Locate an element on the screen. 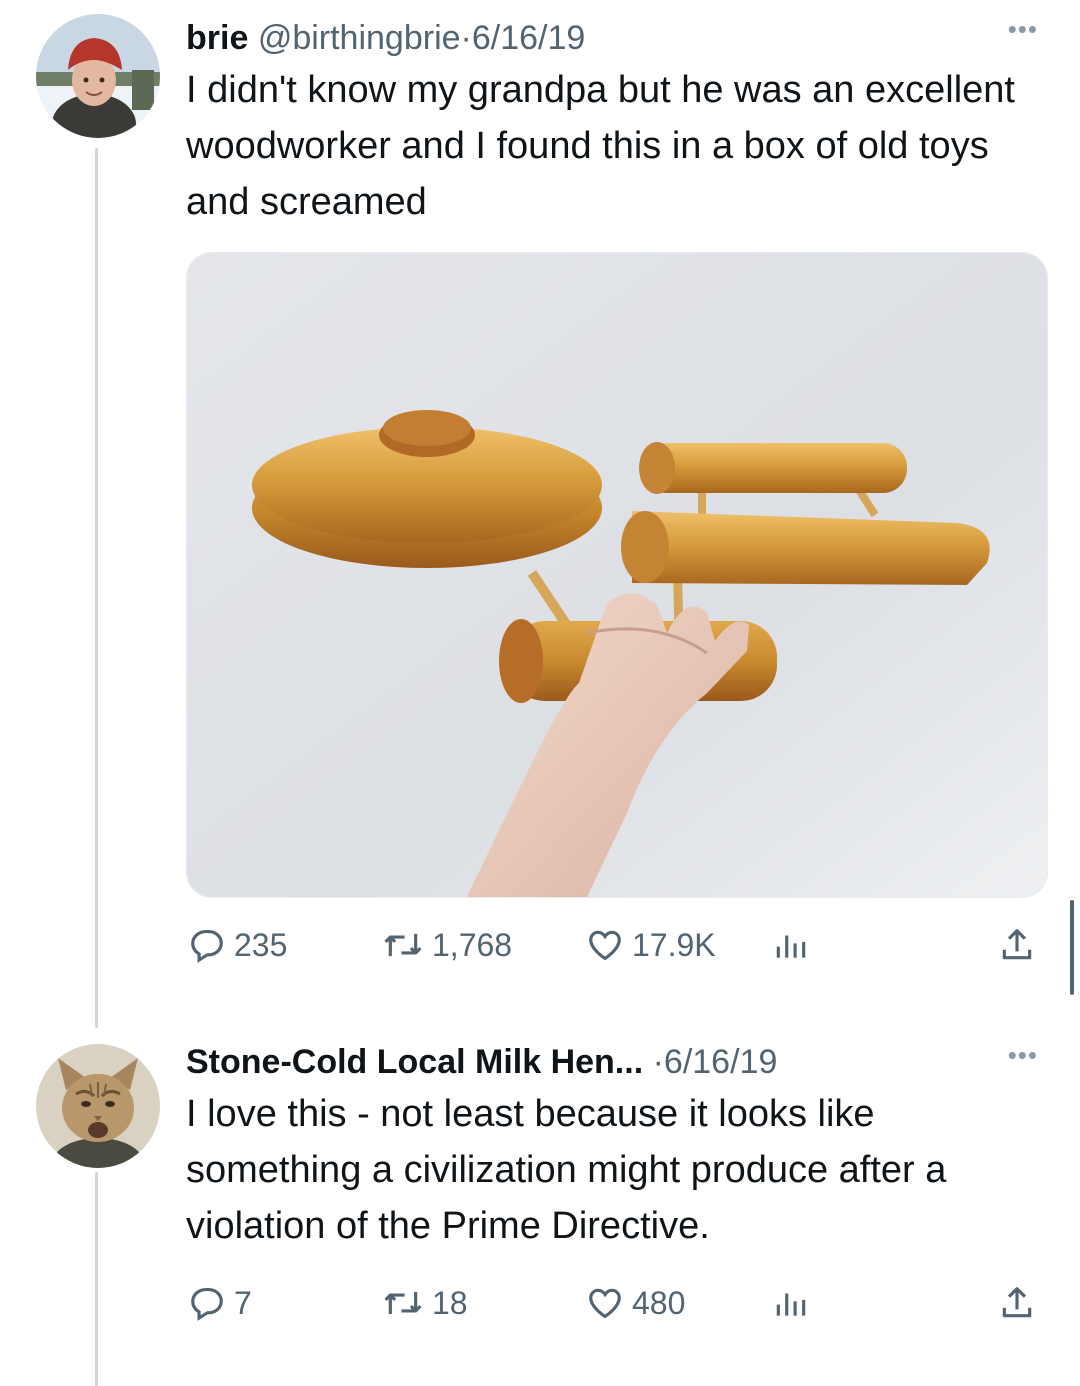 Image resolution: width=1080 pixels, height=1386 pixels. reply-button: 235 is located at coordinates (237, 945).